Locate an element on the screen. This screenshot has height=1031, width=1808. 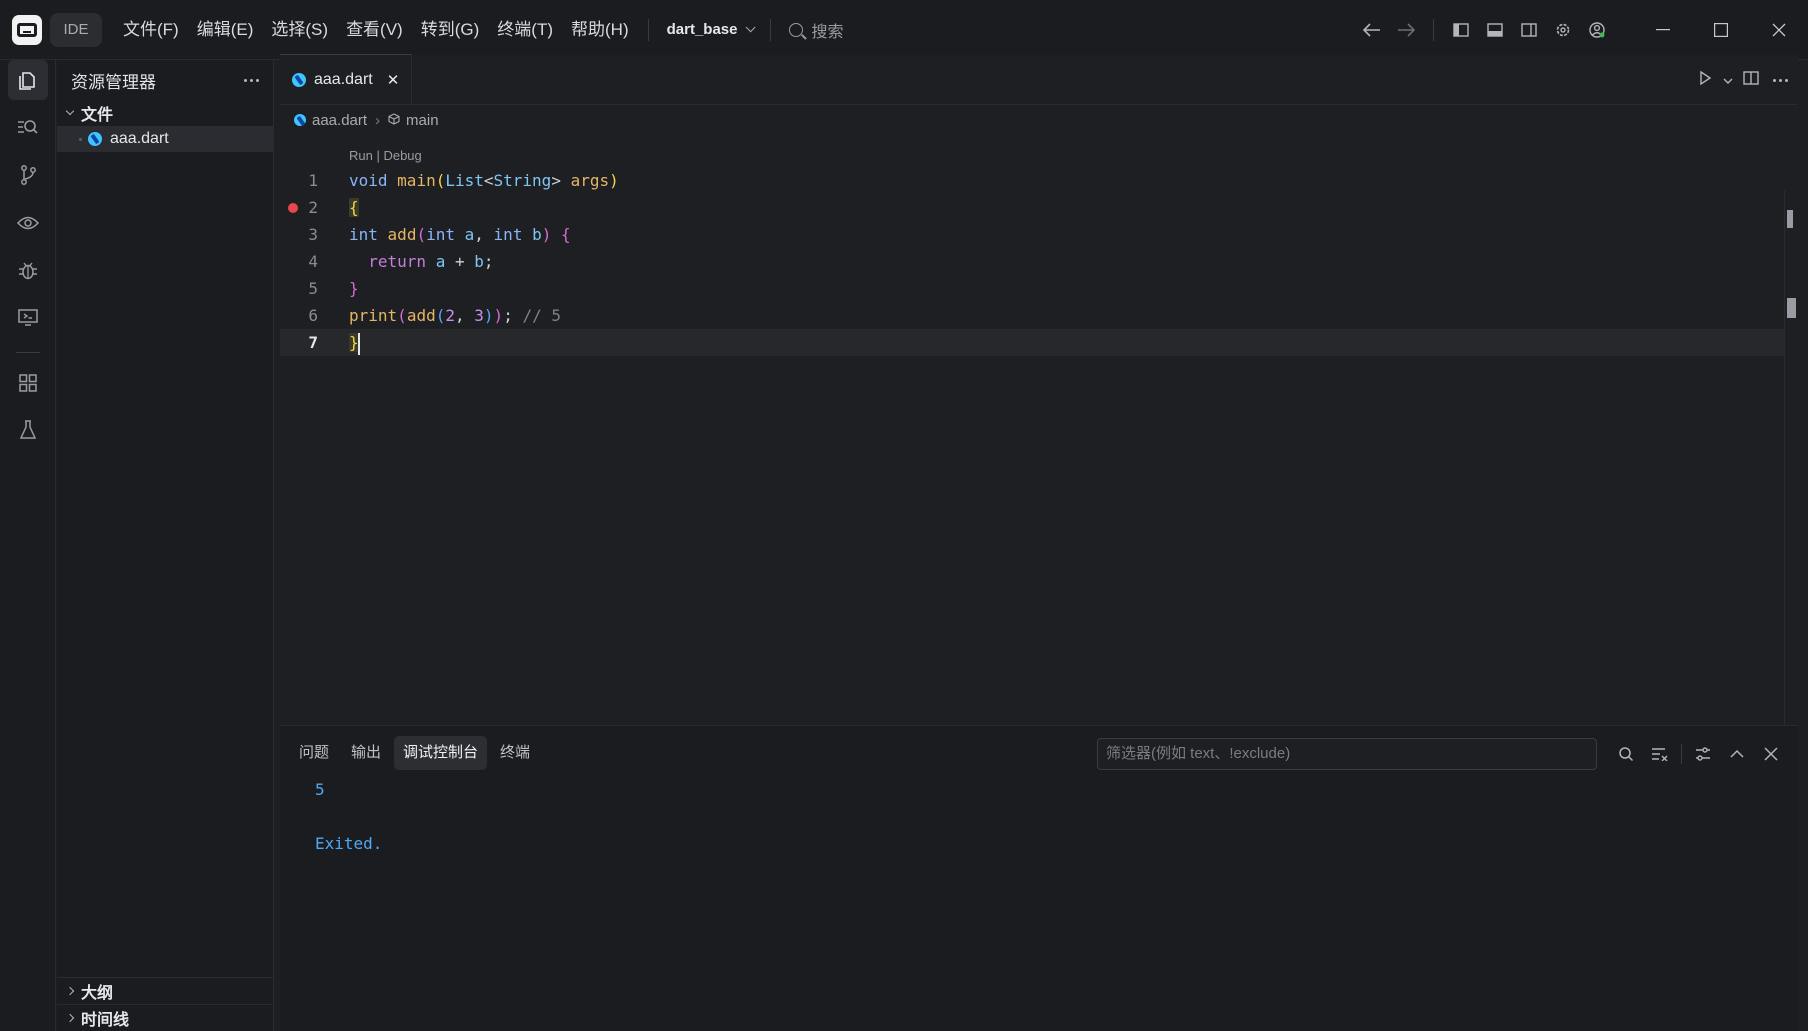
tab-aaa-dart: aaa.dart ✕ is located at coordinates (346, 79).